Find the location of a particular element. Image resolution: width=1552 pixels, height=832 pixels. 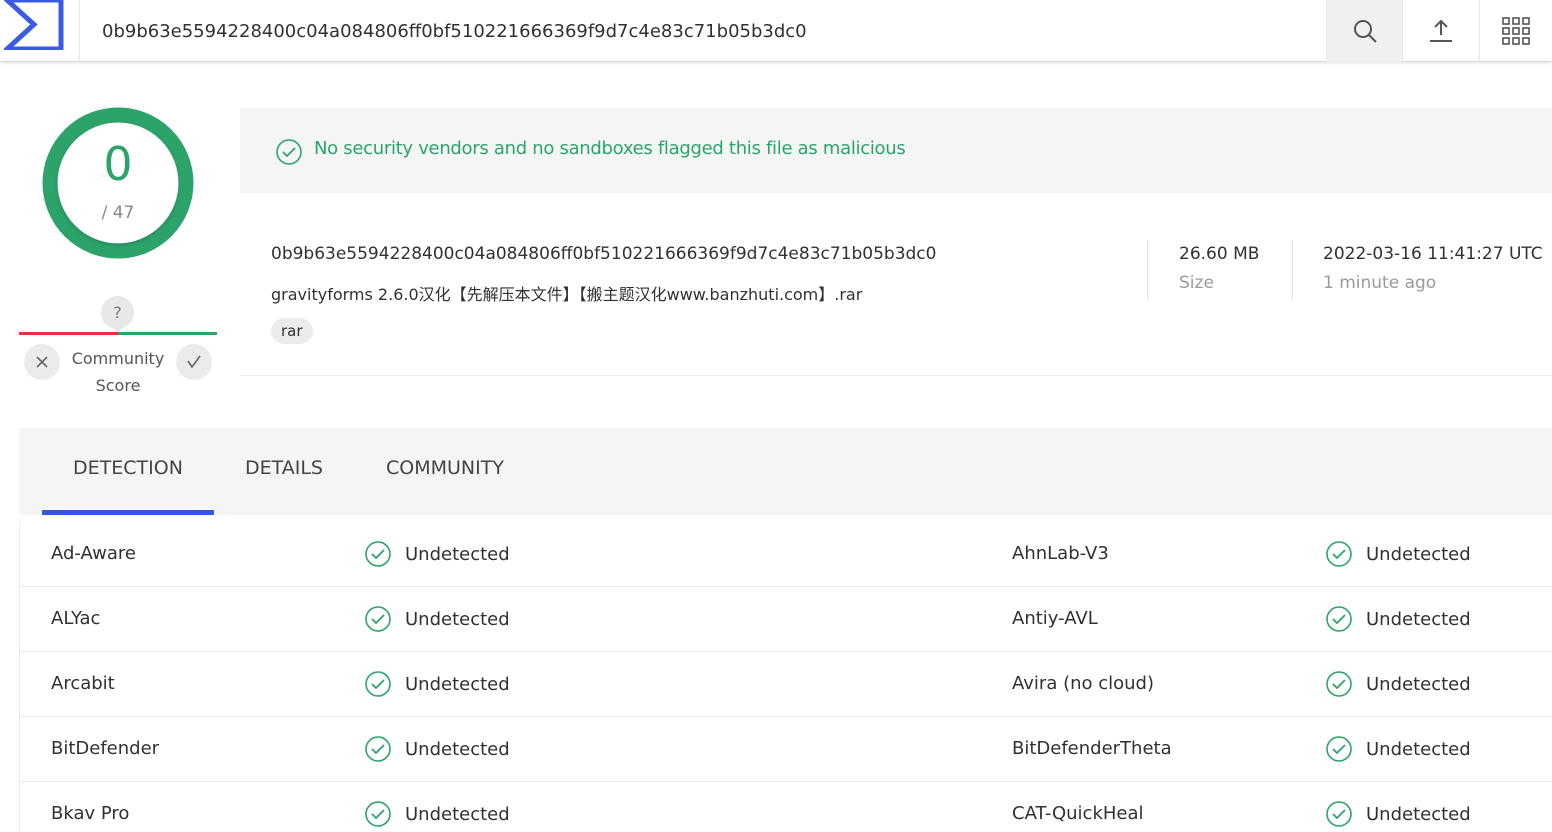

engine-name: Antiy-AVL is located at coordinates (1055, 618).